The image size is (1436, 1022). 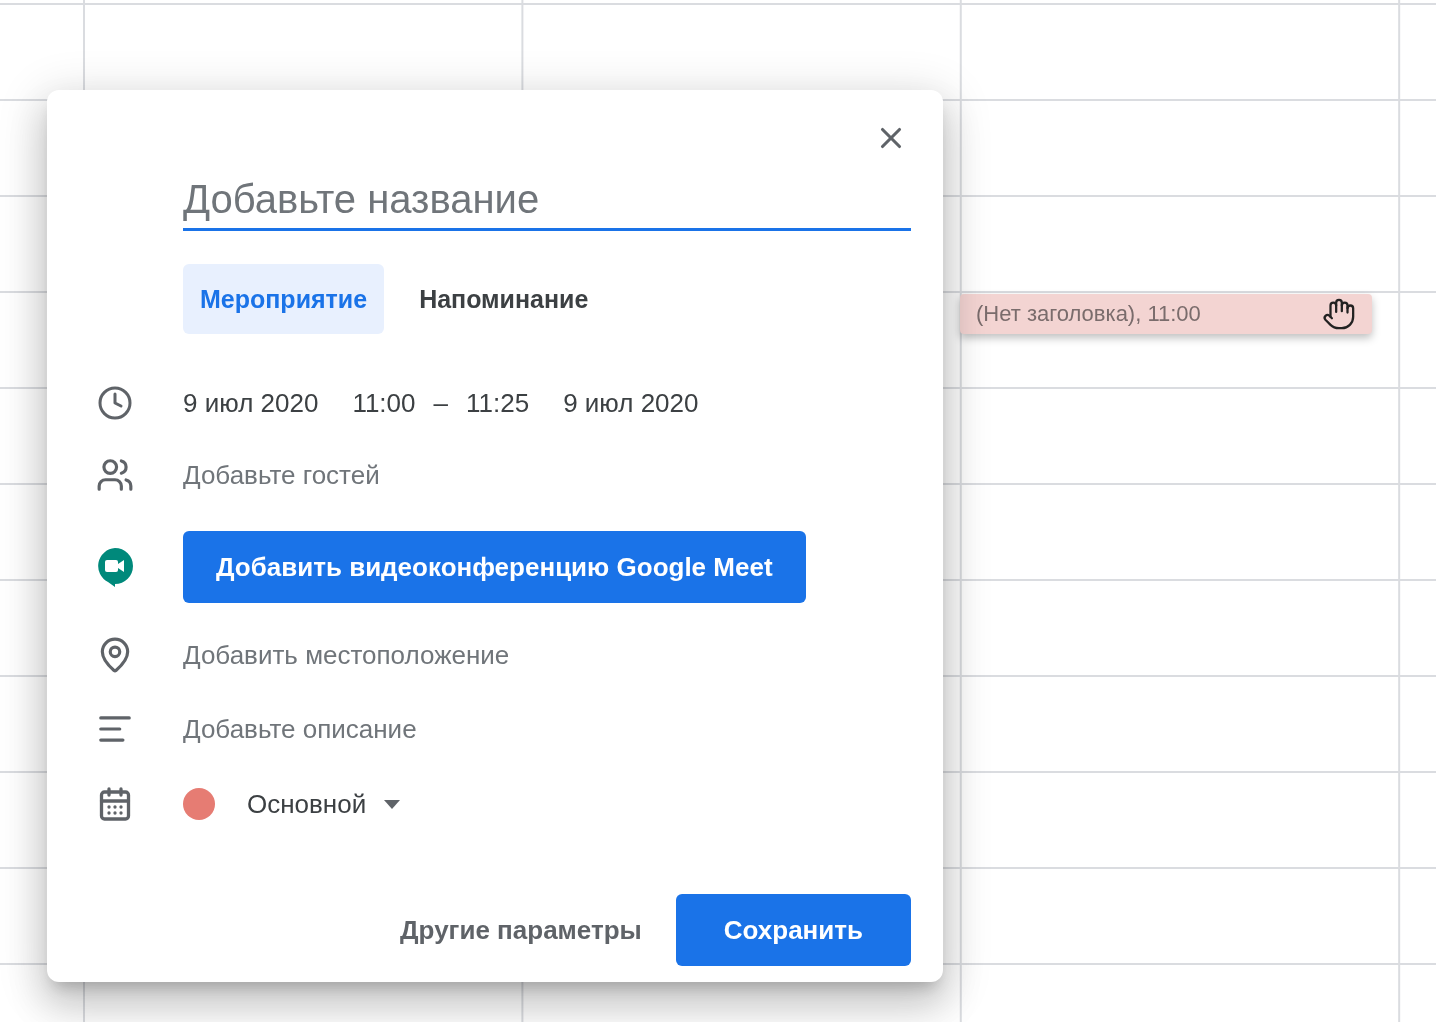 I want to click on tab: Мероприятие, so click(x=284, y=299).